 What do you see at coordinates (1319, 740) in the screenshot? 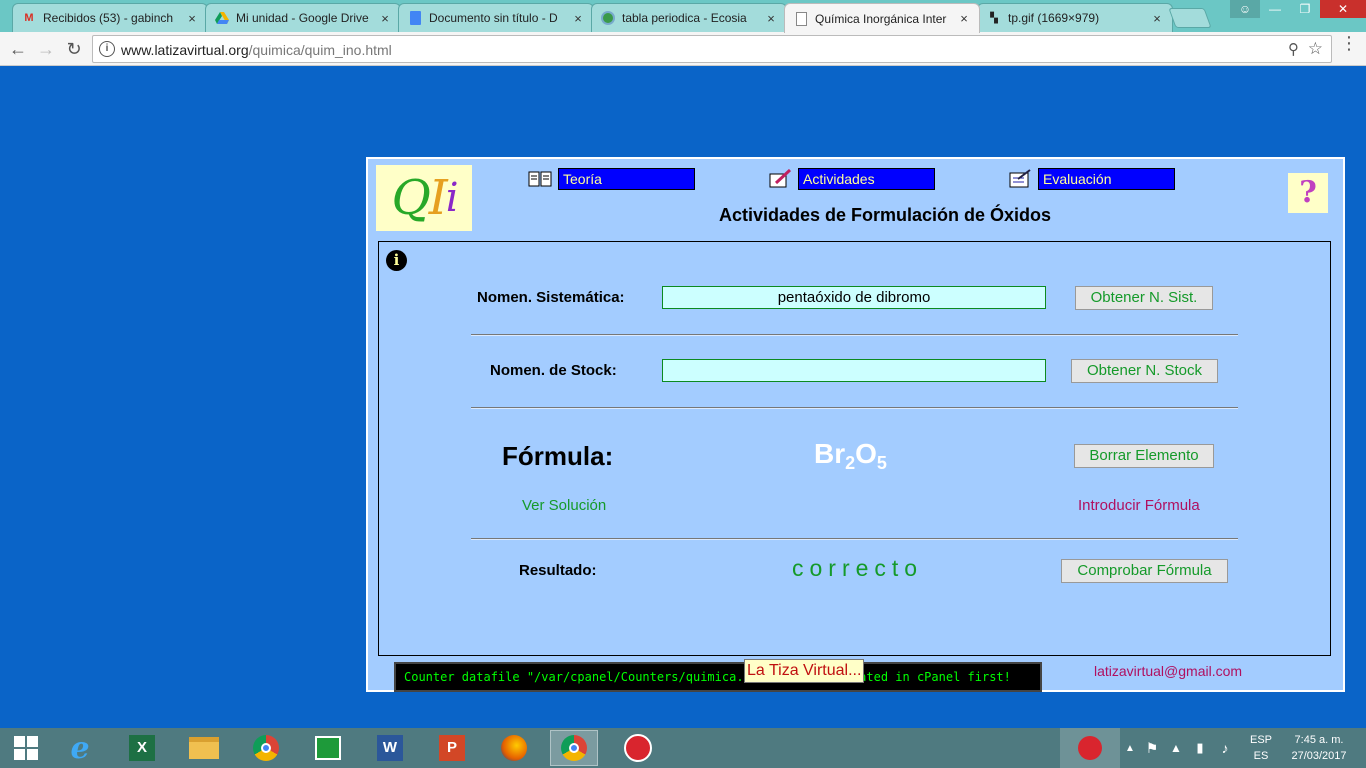
I see `clock-time: 7:45 a. m.` at bounding box center [1319, 740].